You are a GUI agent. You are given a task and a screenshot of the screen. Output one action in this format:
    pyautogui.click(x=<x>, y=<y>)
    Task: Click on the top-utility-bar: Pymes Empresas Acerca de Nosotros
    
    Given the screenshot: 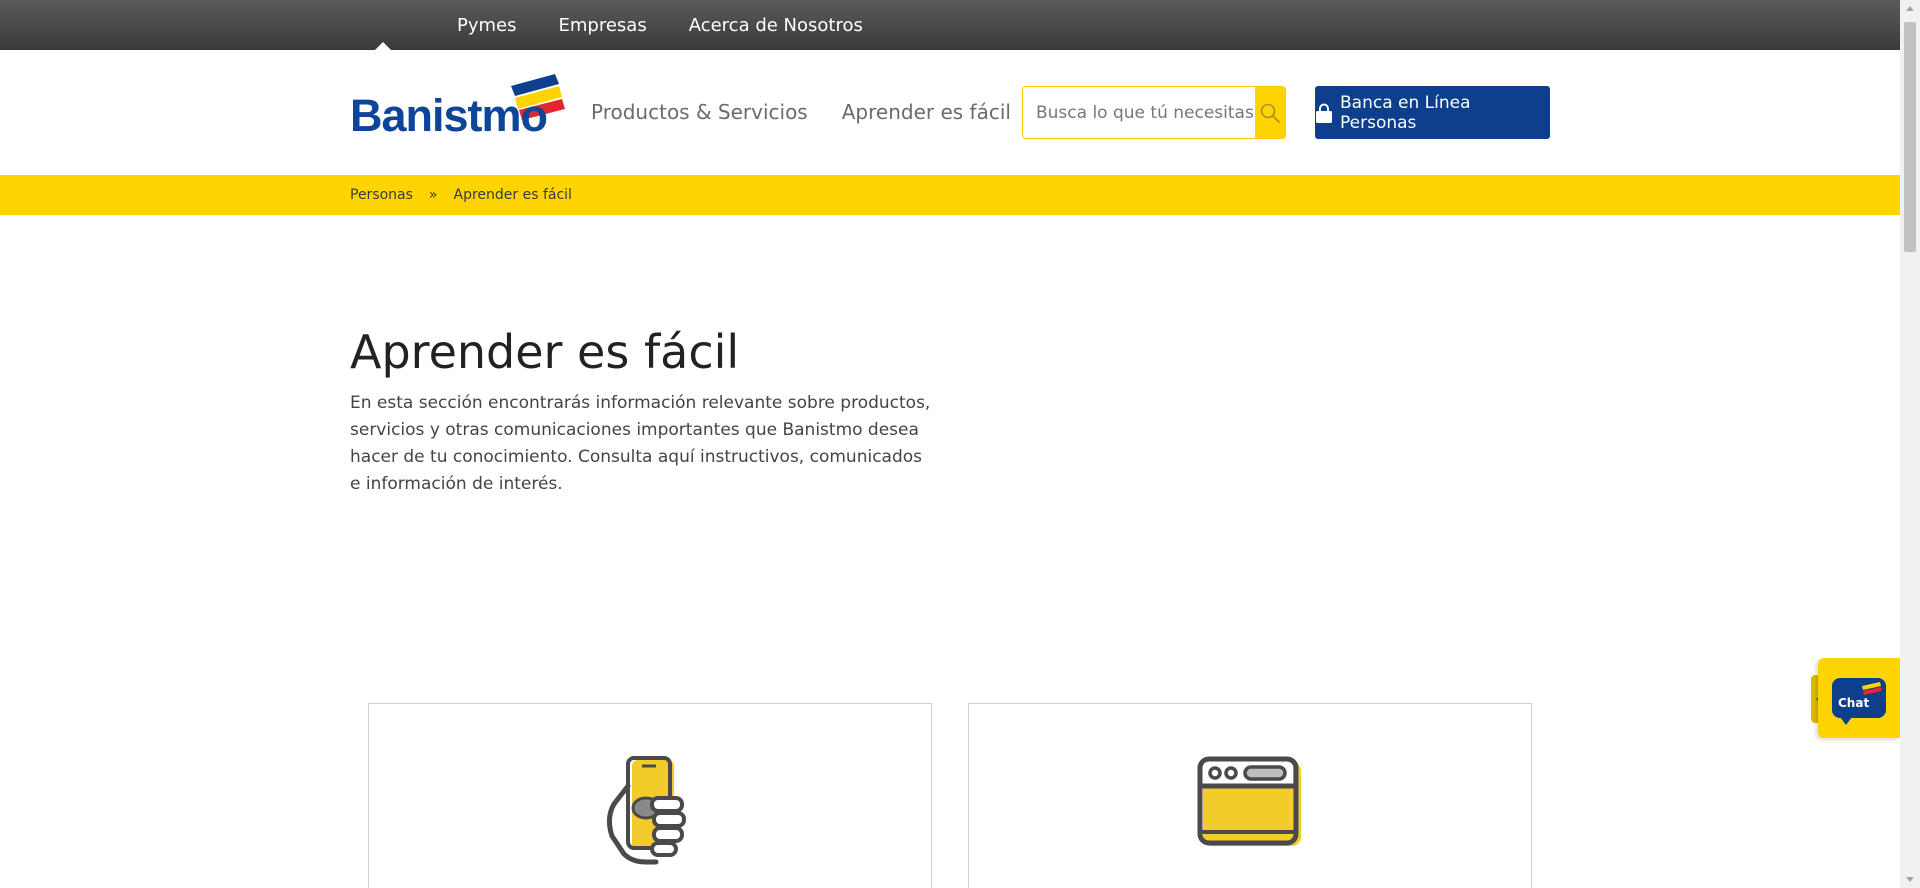 What is the action you would take?
    pyautogui.click(x=950, y=25)
    